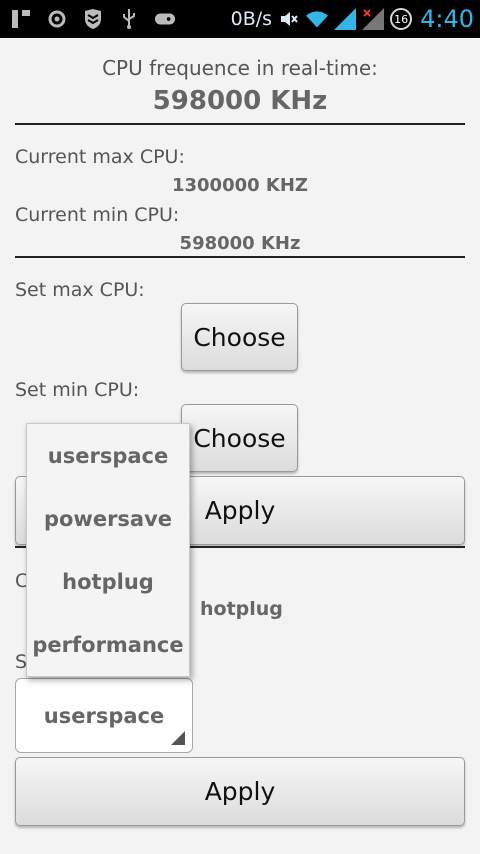  What do you see at coordinates (97, 215) in the screenshot?
I see `current-min-label: Current min CPU:` at bounding box center [97, 215].